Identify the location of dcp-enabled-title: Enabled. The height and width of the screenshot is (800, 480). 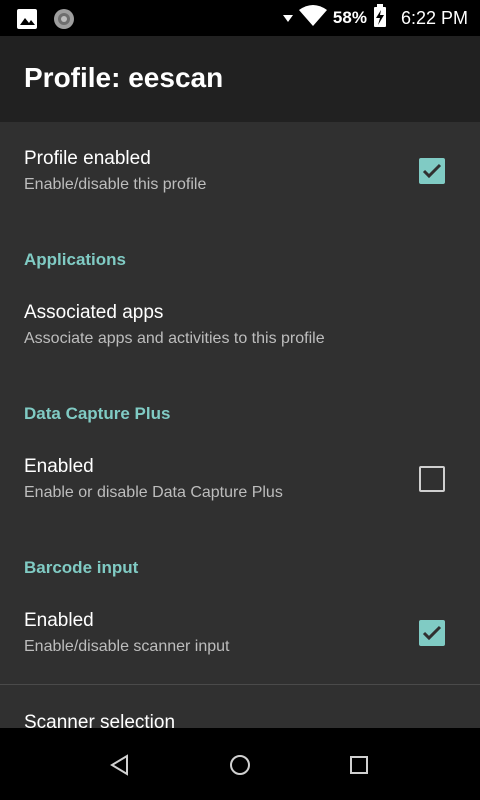
(59, 466).